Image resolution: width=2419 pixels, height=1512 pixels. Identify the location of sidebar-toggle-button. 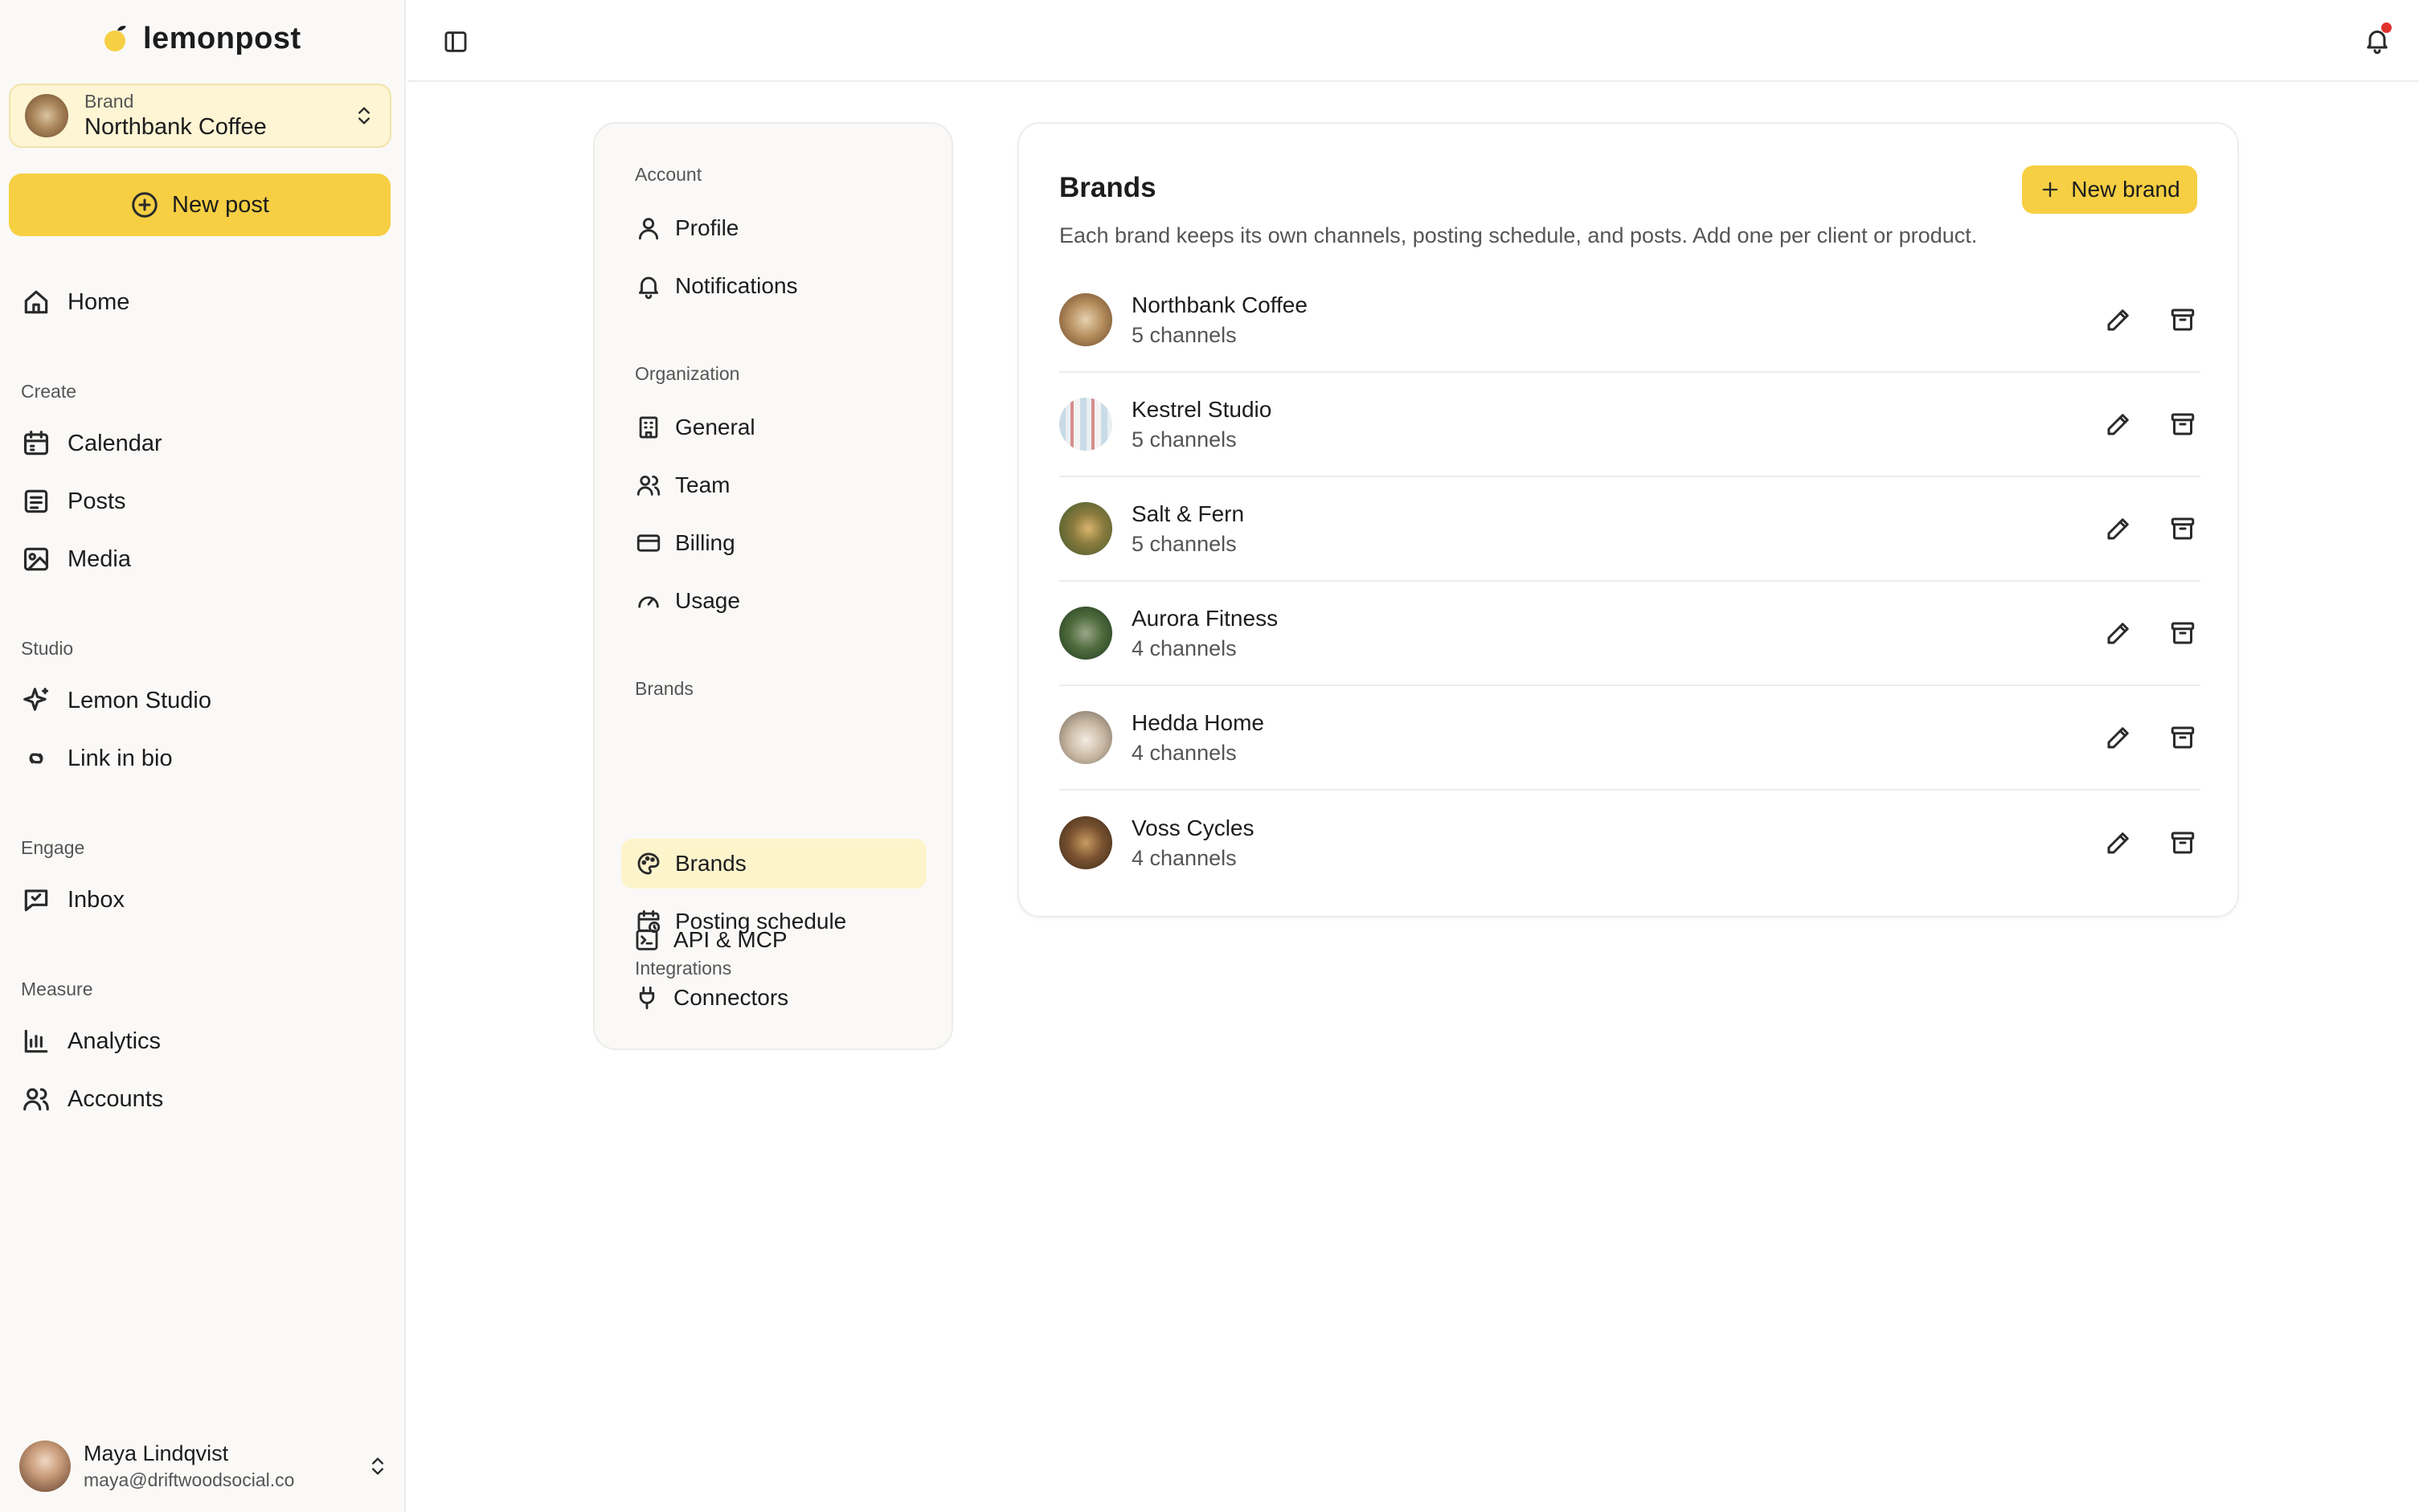
(455, 41).